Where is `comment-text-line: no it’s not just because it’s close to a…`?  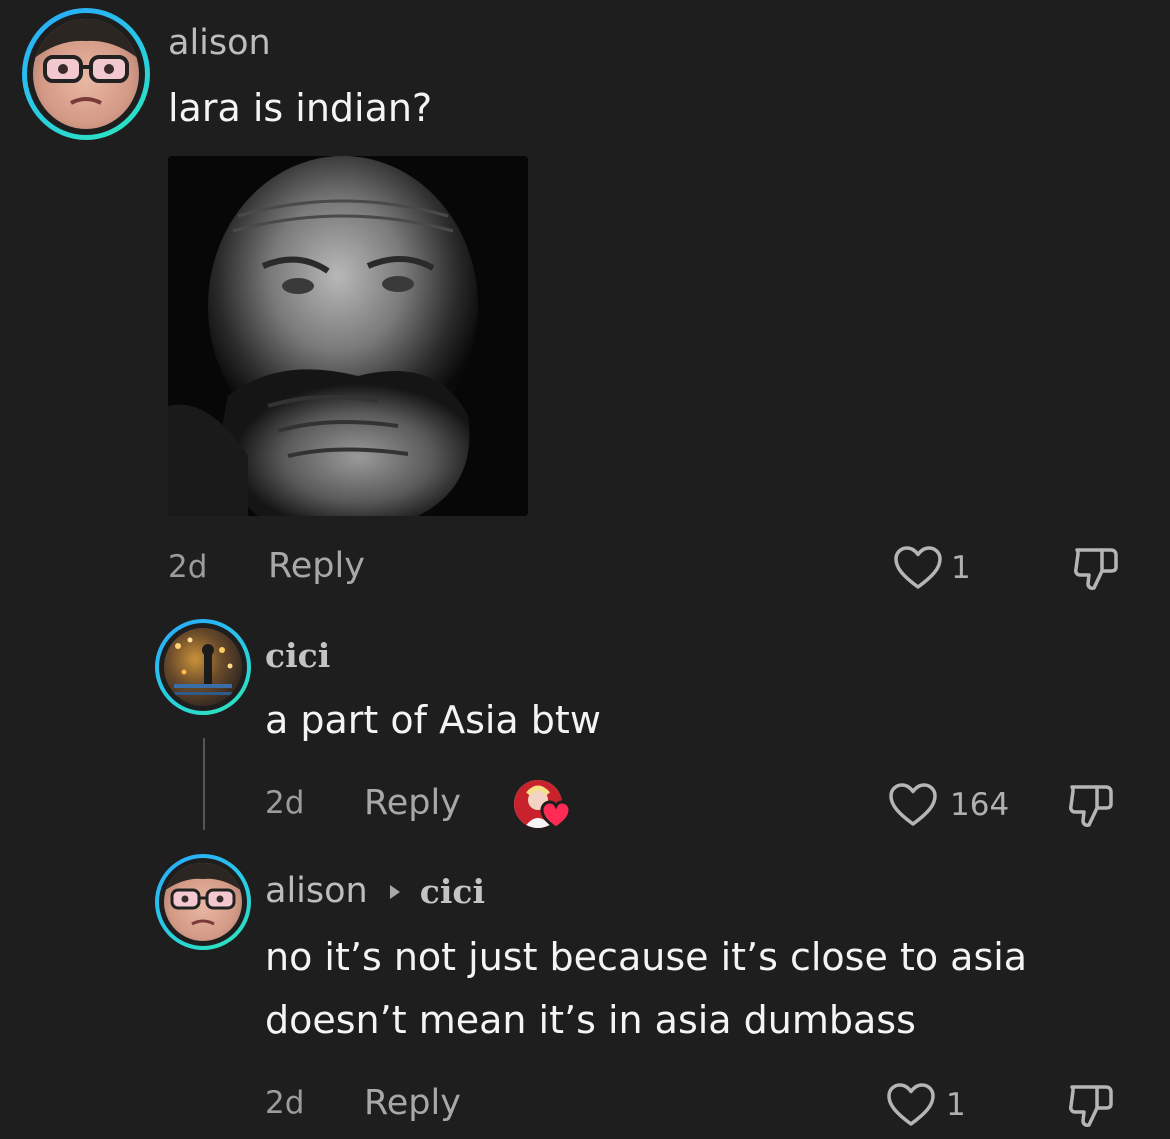
comment-text-line: no it’s not just because it’s close to a… is located at coordinates (646, 957).